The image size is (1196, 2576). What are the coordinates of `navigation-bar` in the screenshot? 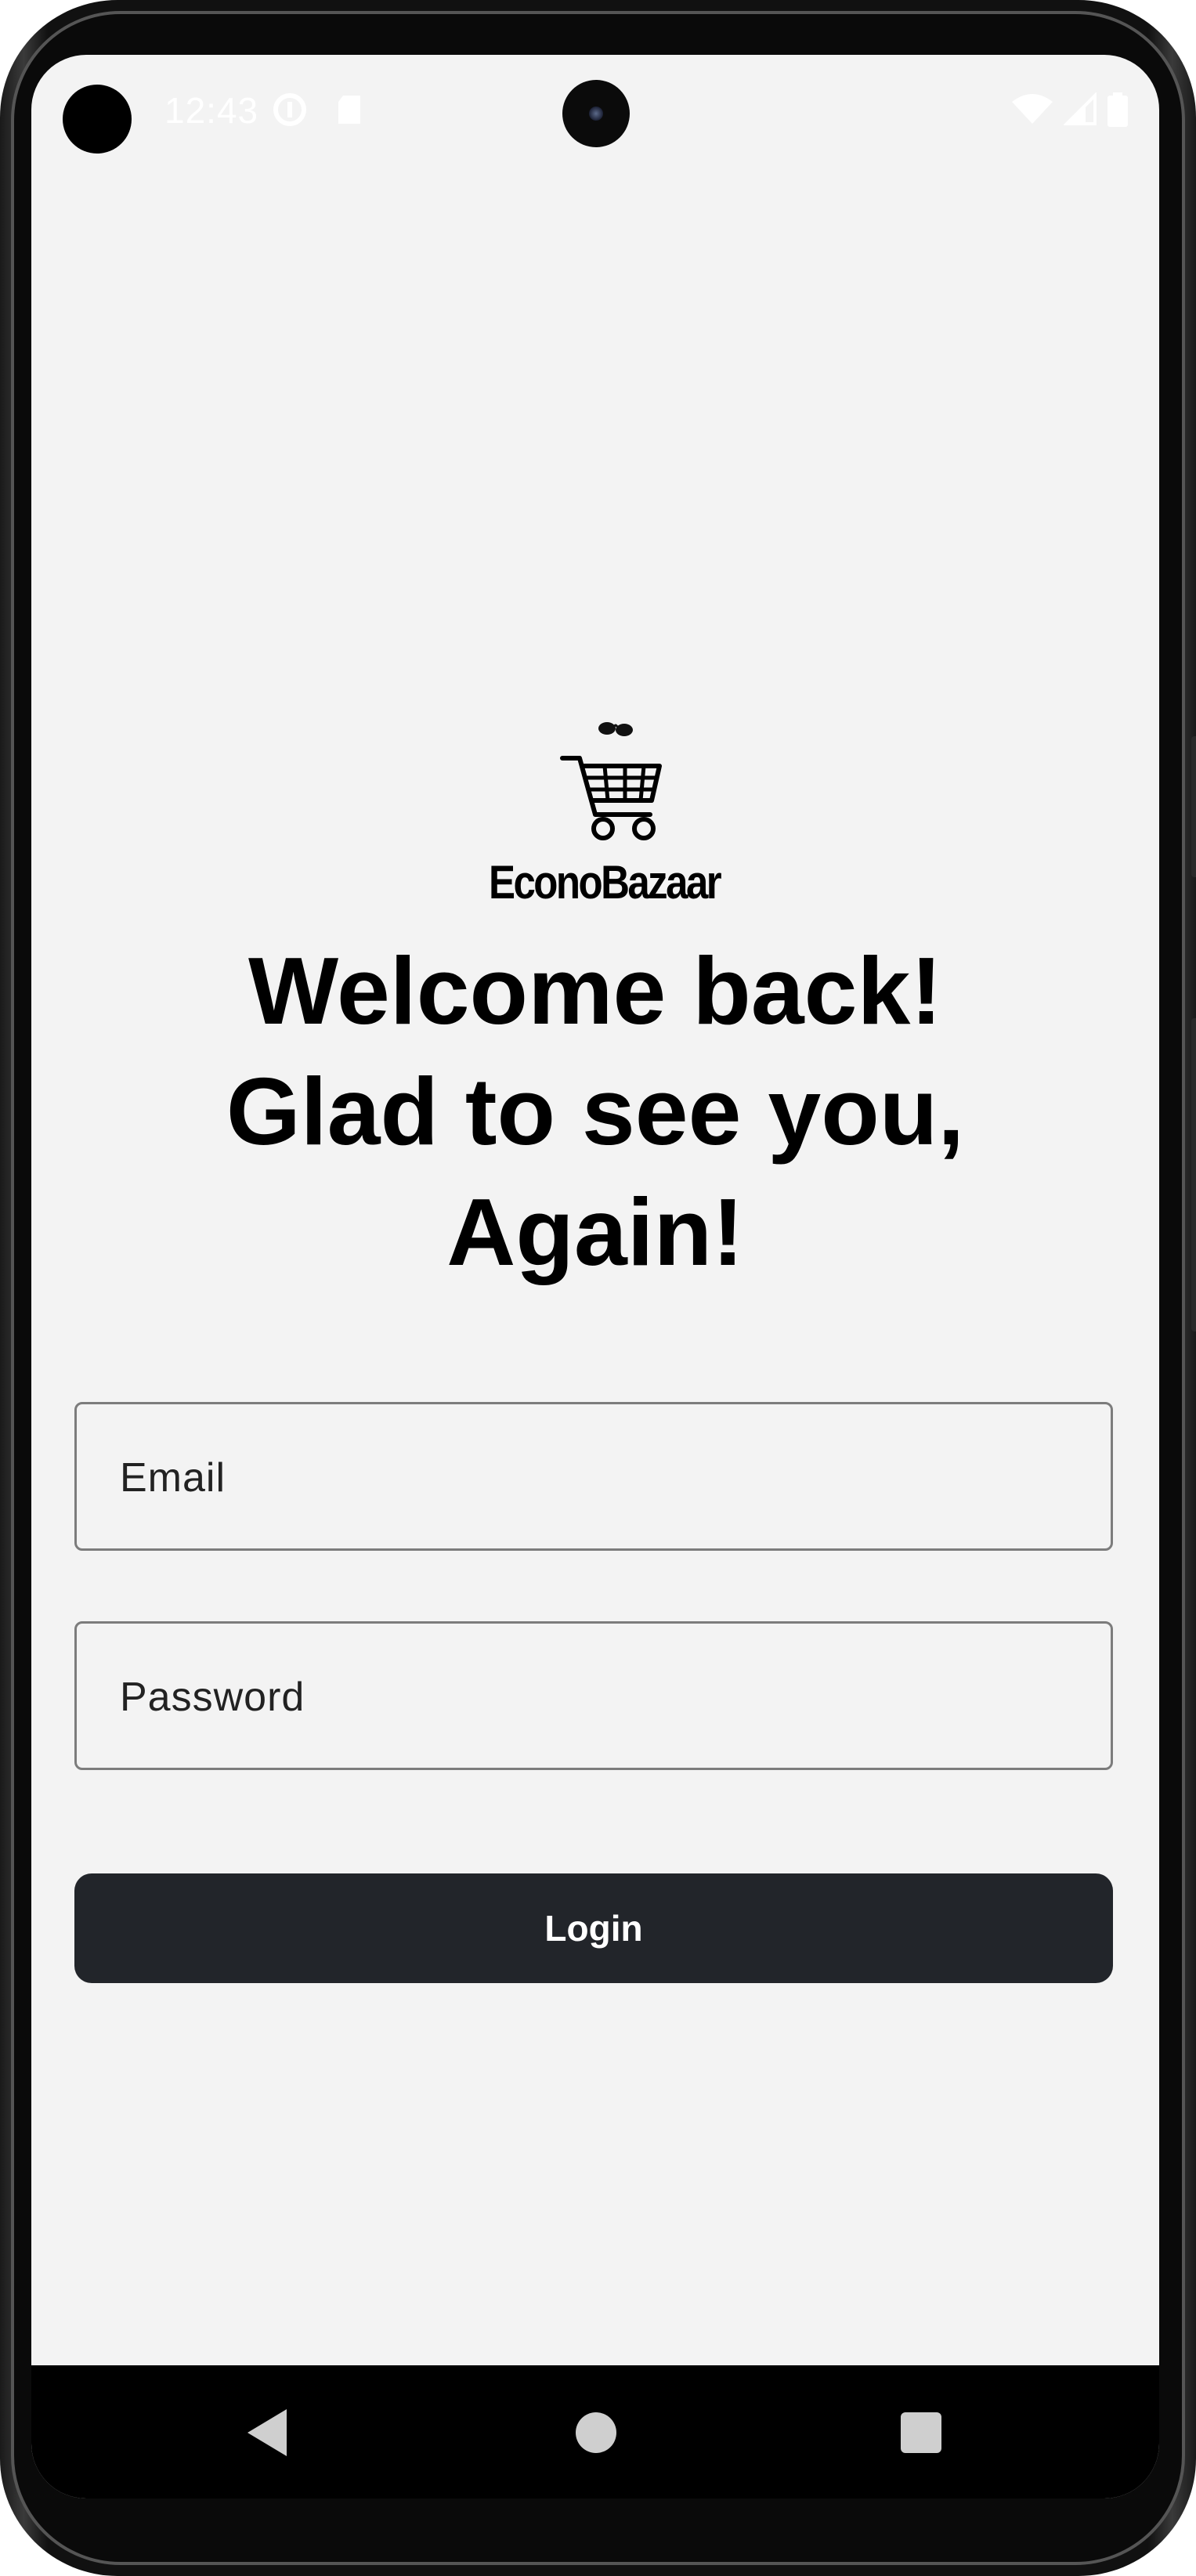 It's located at (595, 2431).